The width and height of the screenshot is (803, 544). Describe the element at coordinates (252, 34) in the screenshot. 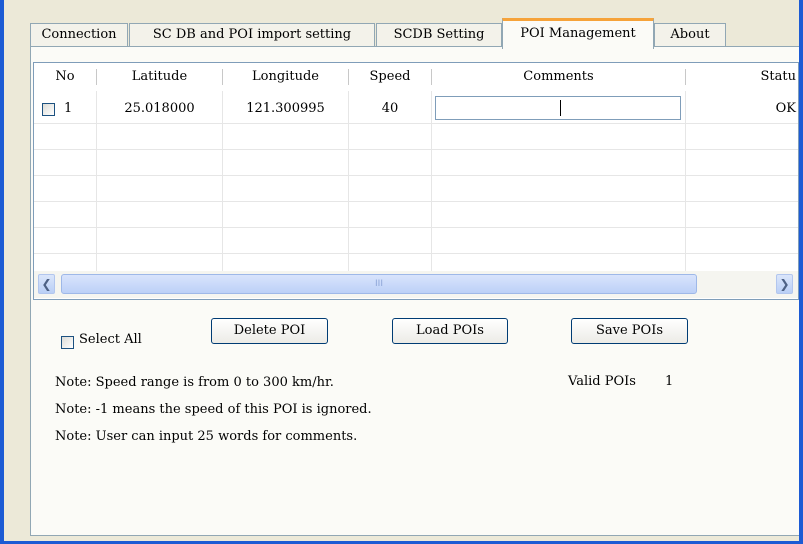

I see `tab-scdb-poi-import: SC DB and POI import setting` at that location.